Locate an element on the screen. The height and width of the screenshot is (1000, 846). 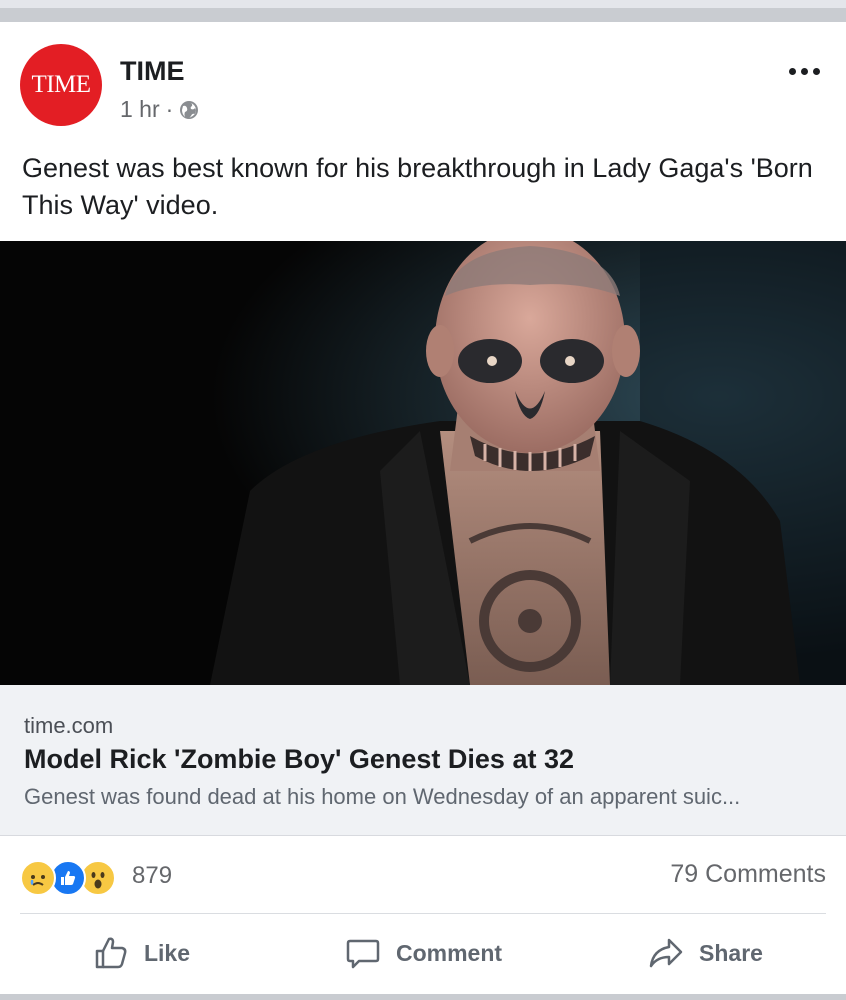
avatar-logo-text: TIME is located at coordinates (61, 84).